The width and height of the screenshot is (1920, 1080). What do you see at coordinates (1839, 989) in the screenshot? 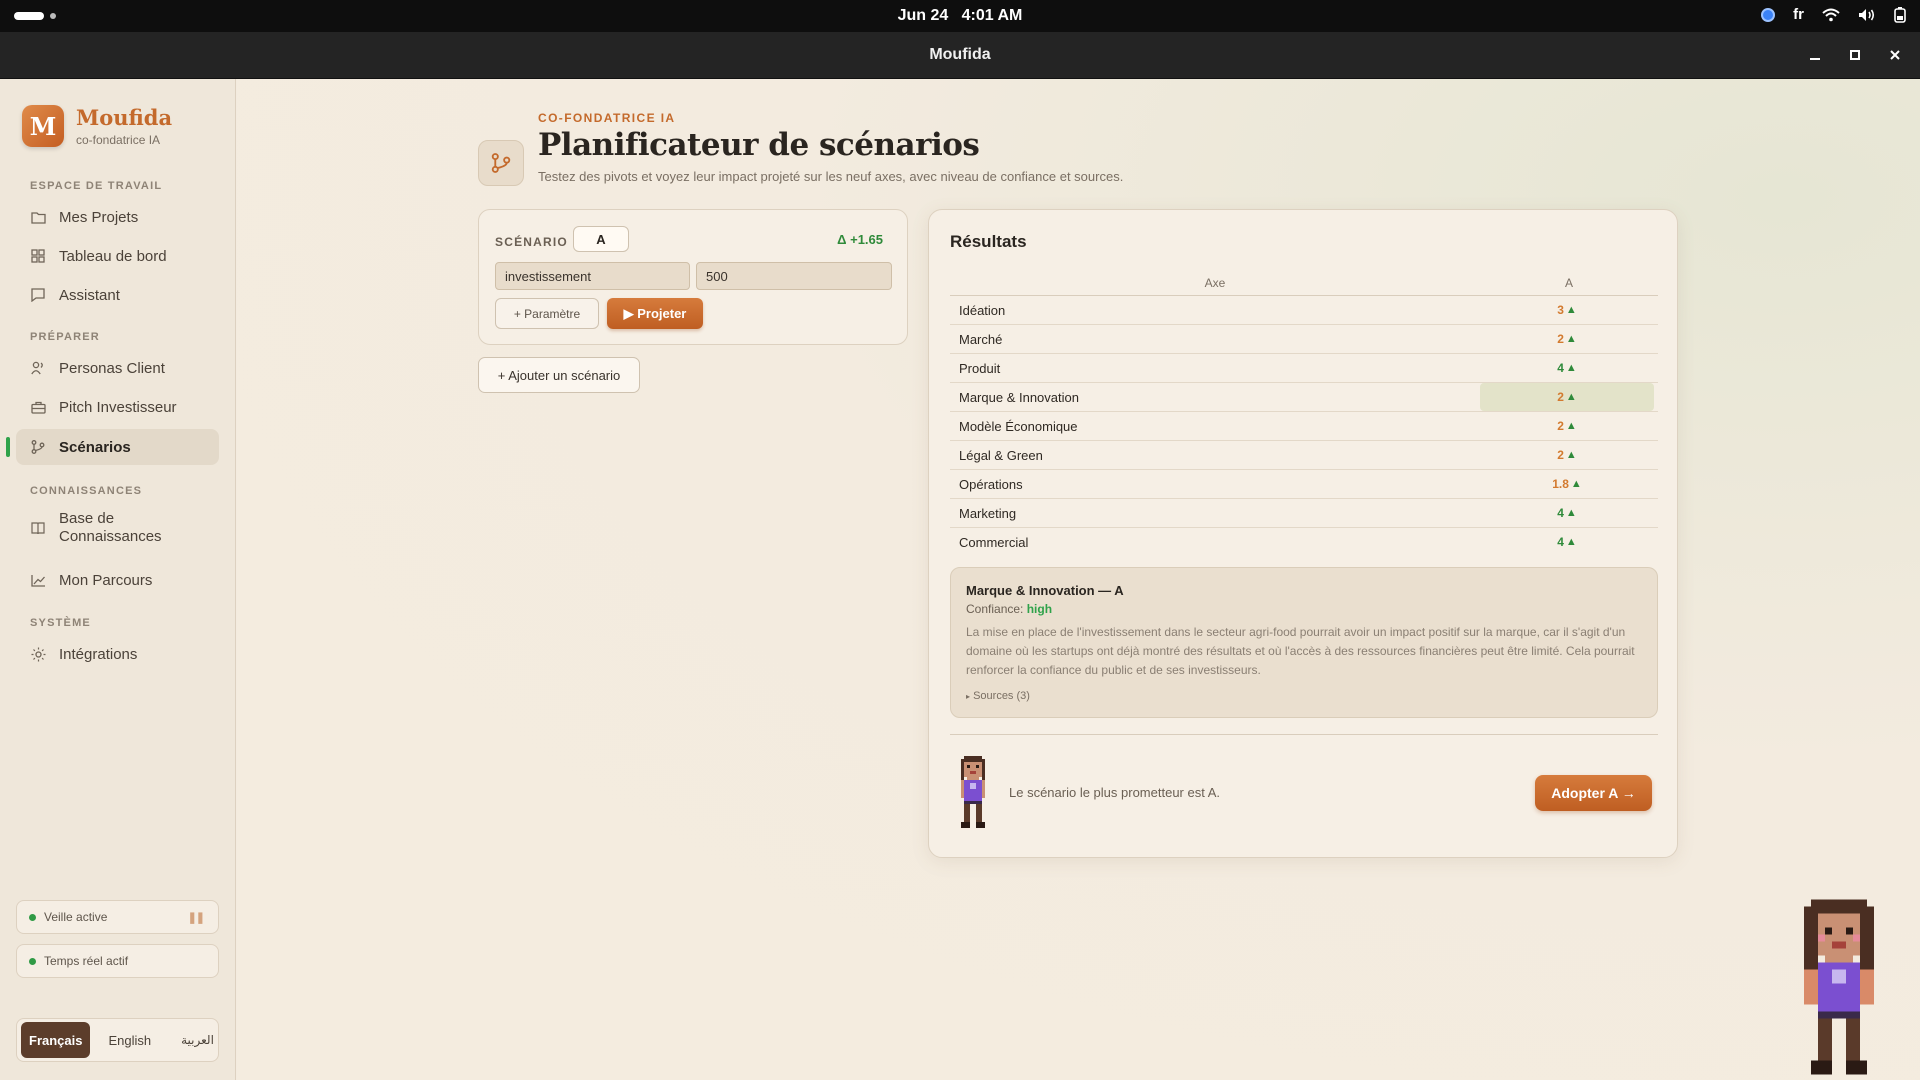
I see `mascot-large` at bounding box center [1839, 989].